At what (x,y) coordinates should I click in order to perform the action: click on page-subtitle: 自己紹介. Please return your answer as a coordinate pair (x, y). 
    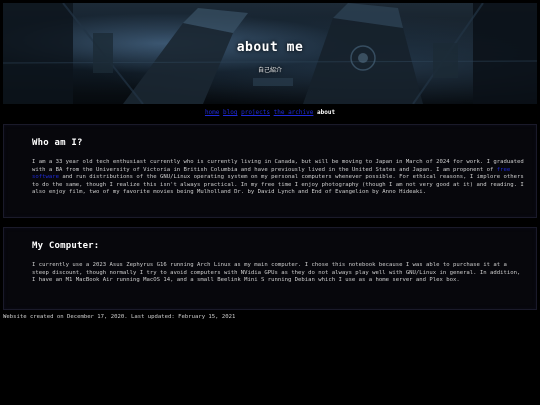
    Looking at the image, I should click on (269, 70).